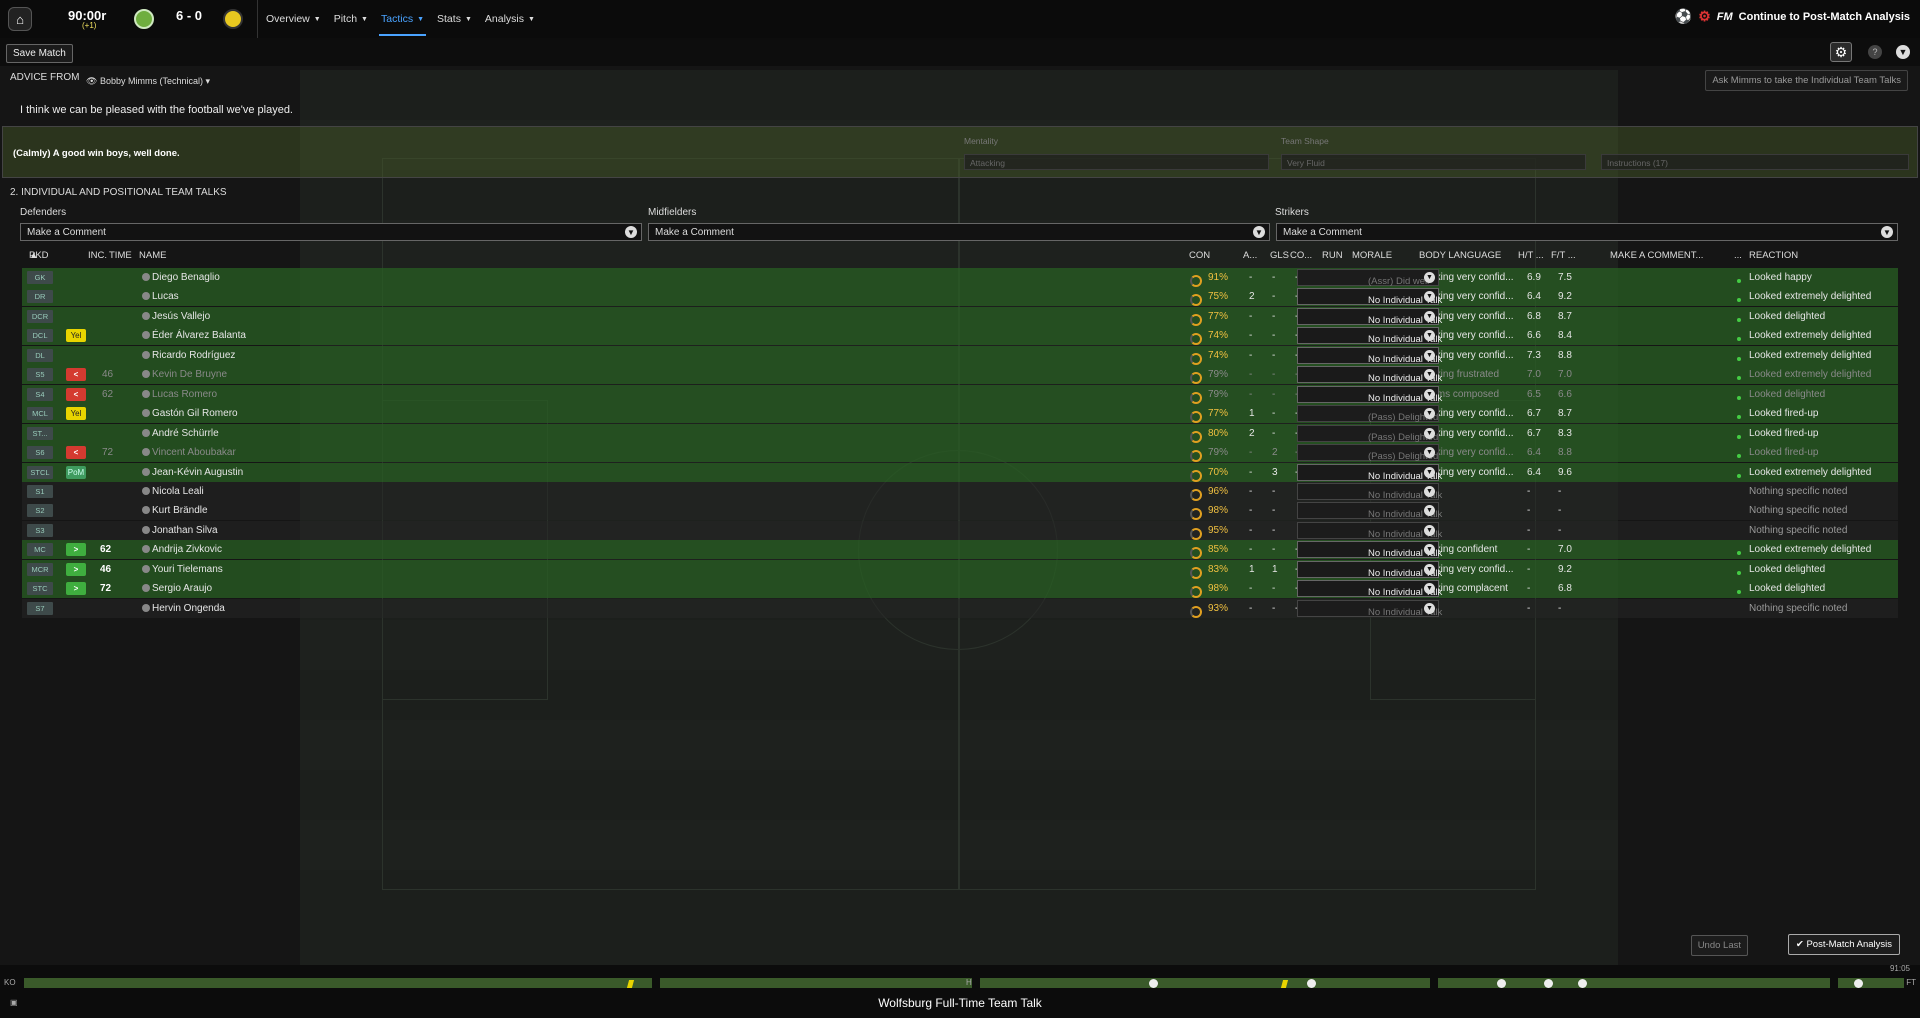  What do you see at coordinates (185, 530) in the screenshot?
I see `player-name: Jonathan Silva` at bounding box center [185, 530].